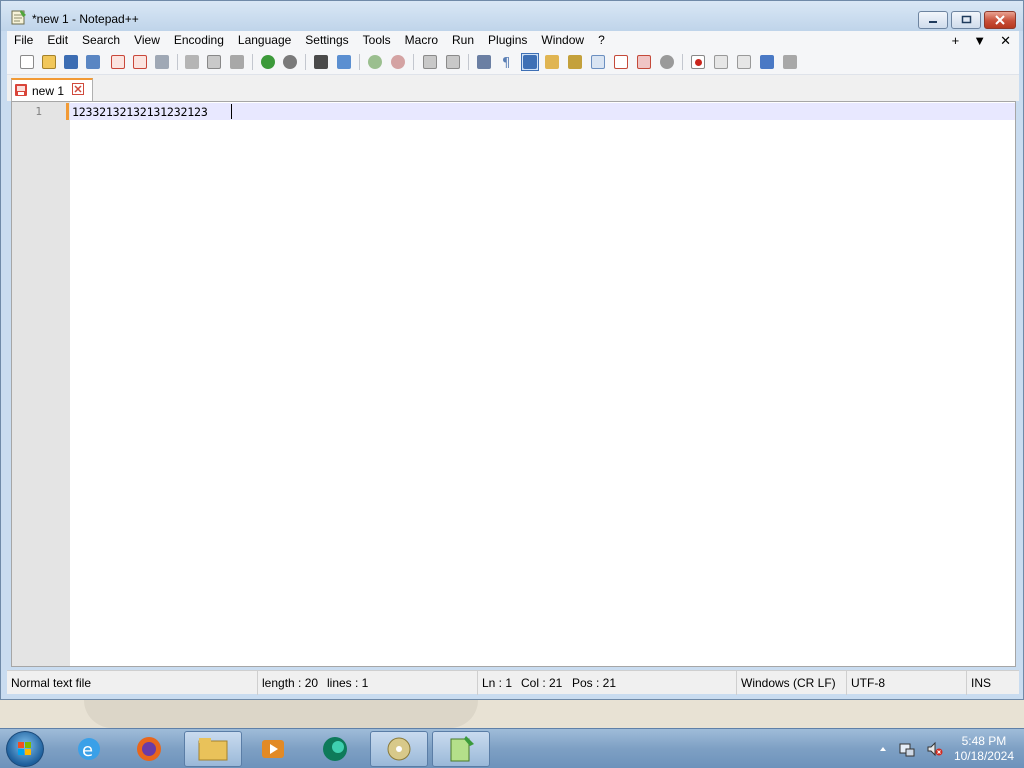 This screenshot has height=768, width=1024. Describe the element at coordinates (907, 749) in the screenshot. I see `network-icon` at that location.